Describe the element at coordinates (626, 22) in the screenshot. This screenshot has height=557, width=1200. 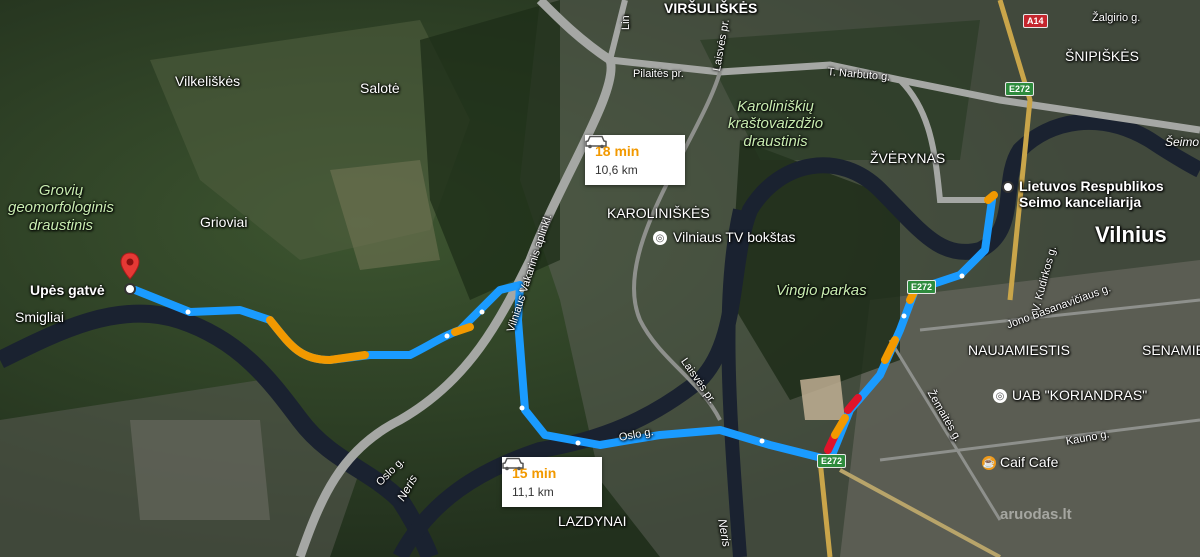
I see `street-label-lin: Lin` at that location.